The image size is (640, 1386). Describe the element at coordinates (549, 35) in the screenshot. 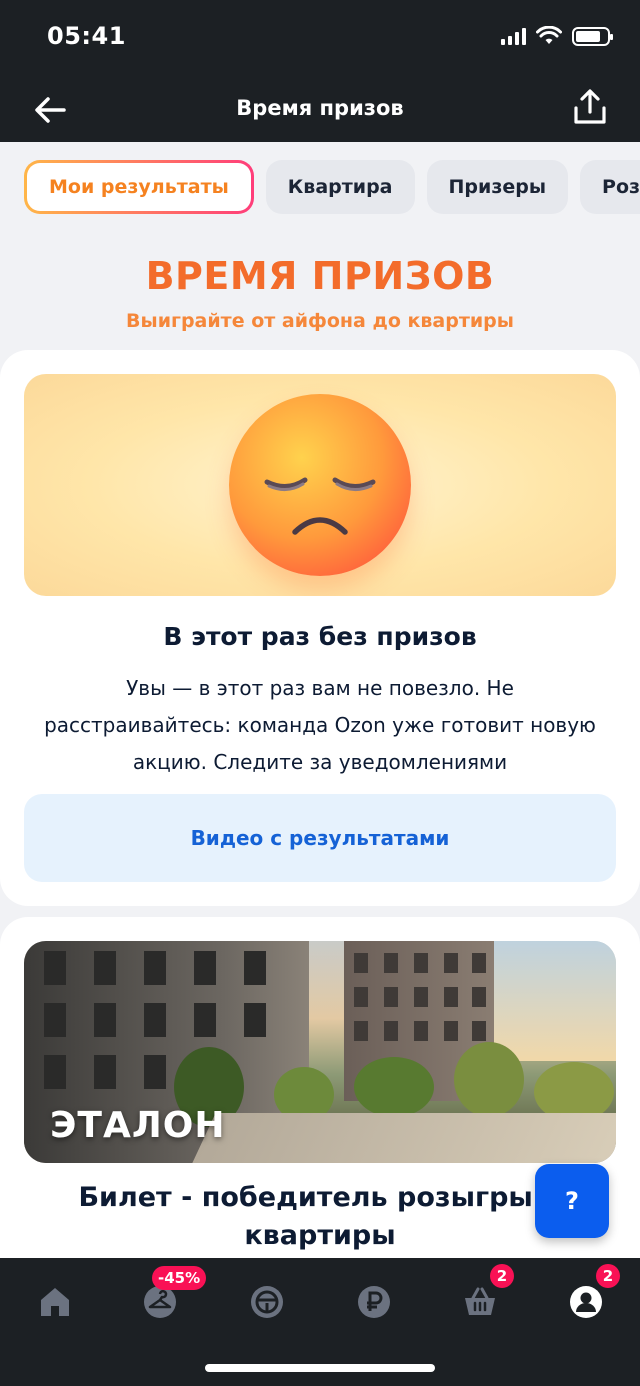

I see `wifi-icon` at that location.